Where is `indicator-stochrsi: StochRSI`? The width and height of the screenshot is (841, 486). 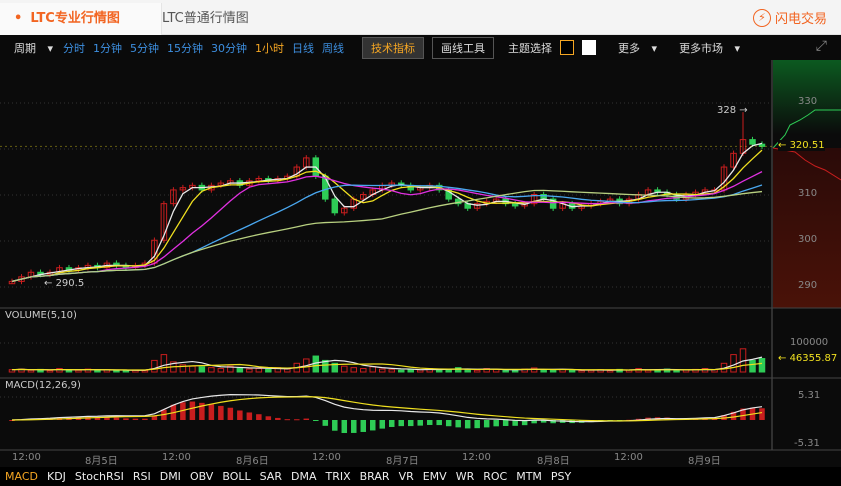 indicator-stochrsi: StochRSI is located at coordinates (99, 476).